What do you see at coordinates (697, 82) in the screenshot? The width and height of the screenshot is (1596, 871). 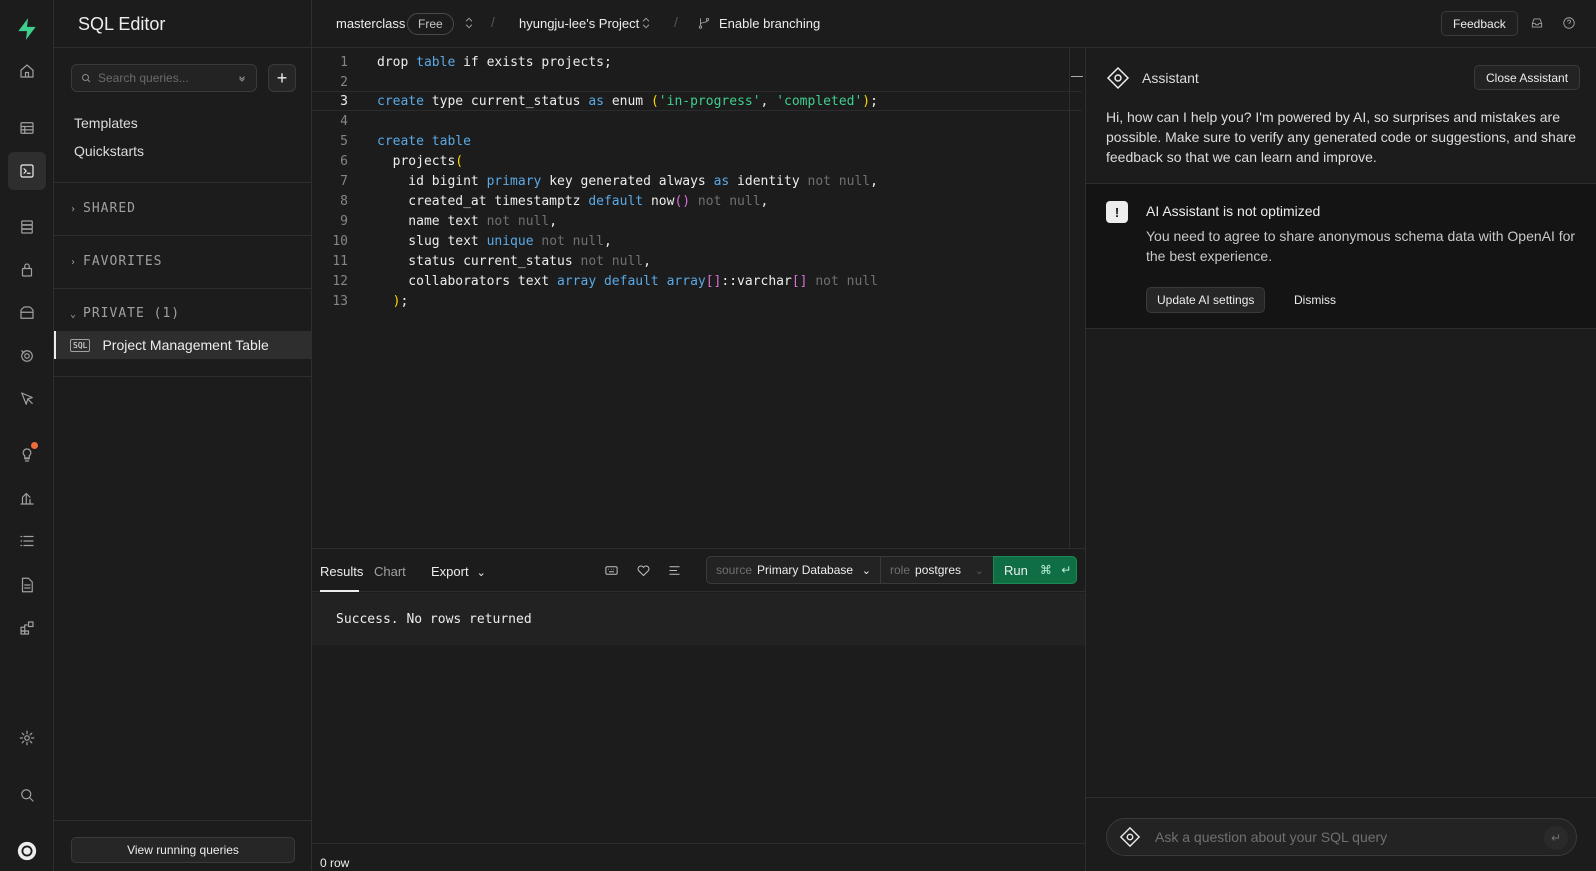 I see `code-line: 2` at bounding box center [697, 82].